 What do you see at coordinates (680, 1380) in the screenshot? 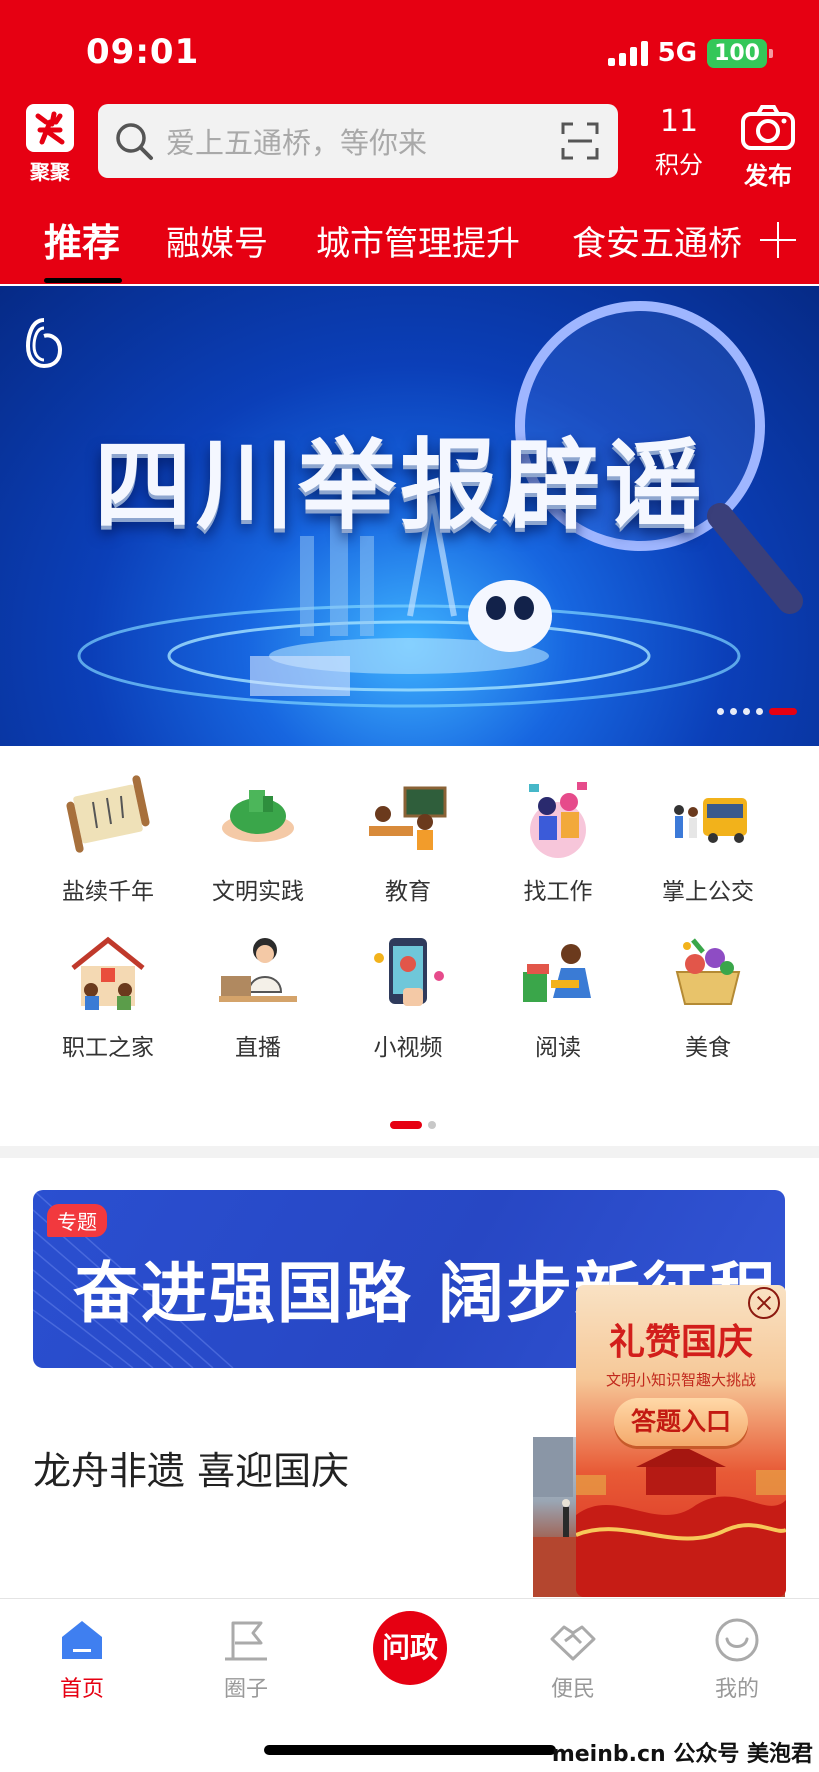
I see `popup-subtitle: 文明小知识智趣大挑战` at bounding box center [680, 1380].